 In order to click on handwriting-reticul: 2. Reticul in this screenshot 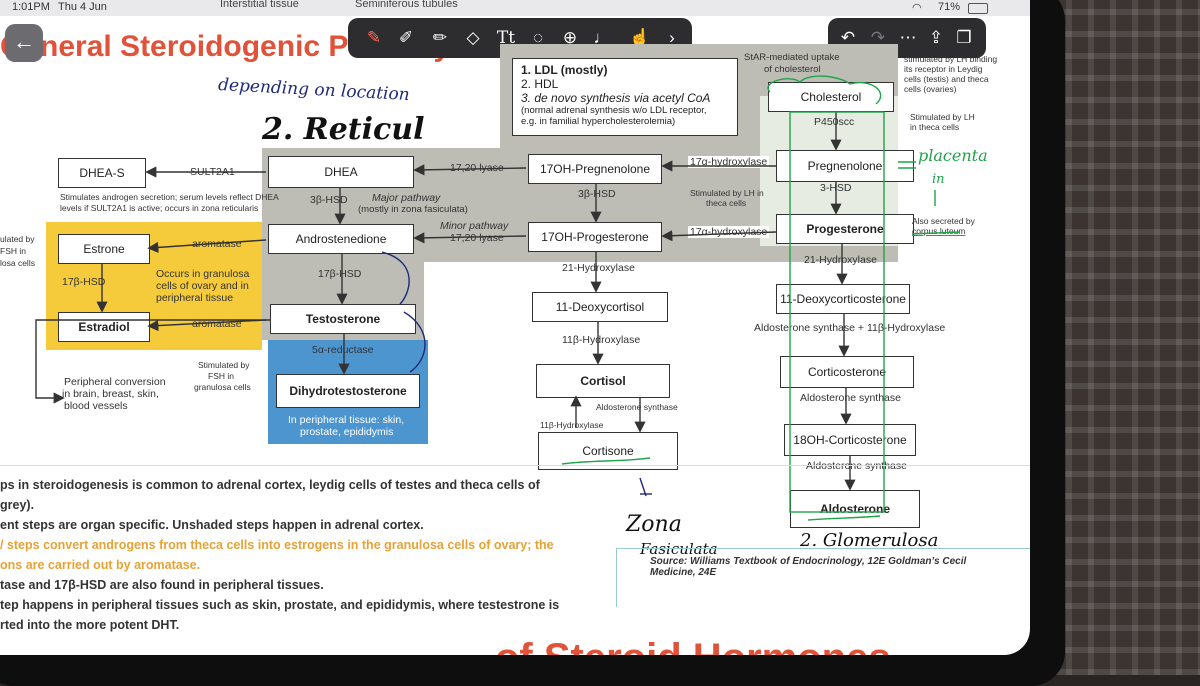, I will do `click(343, 129)`.